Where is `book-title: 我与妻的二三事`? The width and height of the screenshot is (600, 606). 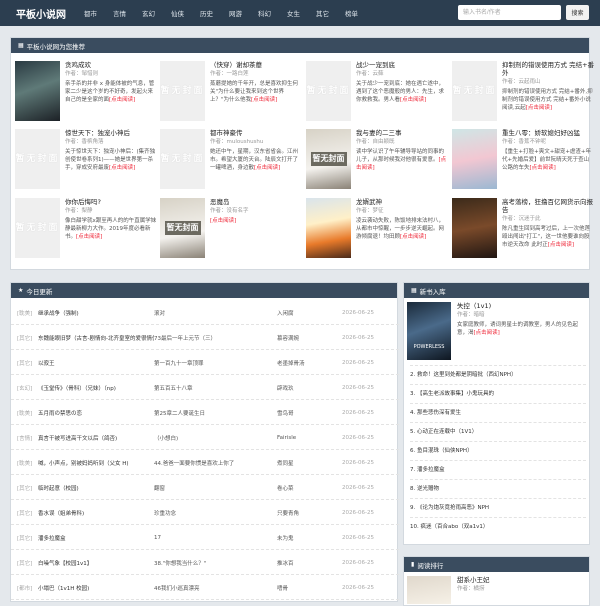 book-title: 我与妻的二三事 is located at coordinates (402, 133).